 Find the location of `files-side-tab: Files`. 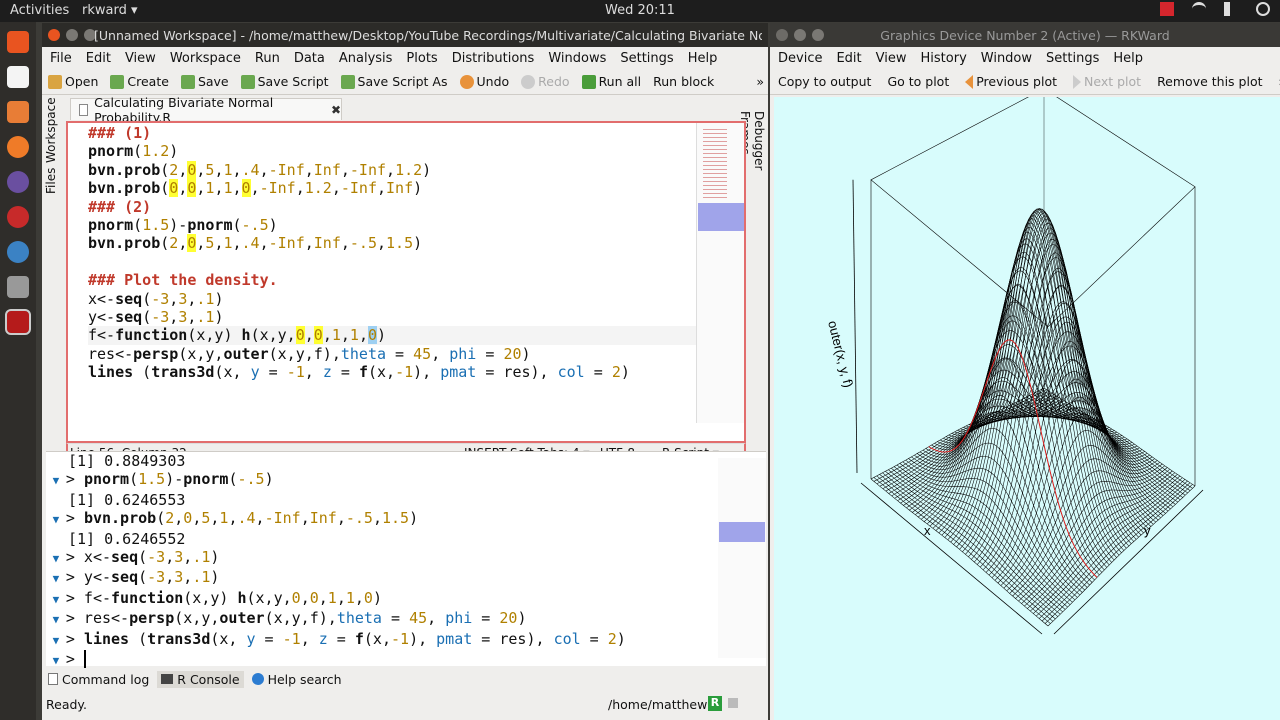

files-side-tab: Files is located at coordinates (51, 181).